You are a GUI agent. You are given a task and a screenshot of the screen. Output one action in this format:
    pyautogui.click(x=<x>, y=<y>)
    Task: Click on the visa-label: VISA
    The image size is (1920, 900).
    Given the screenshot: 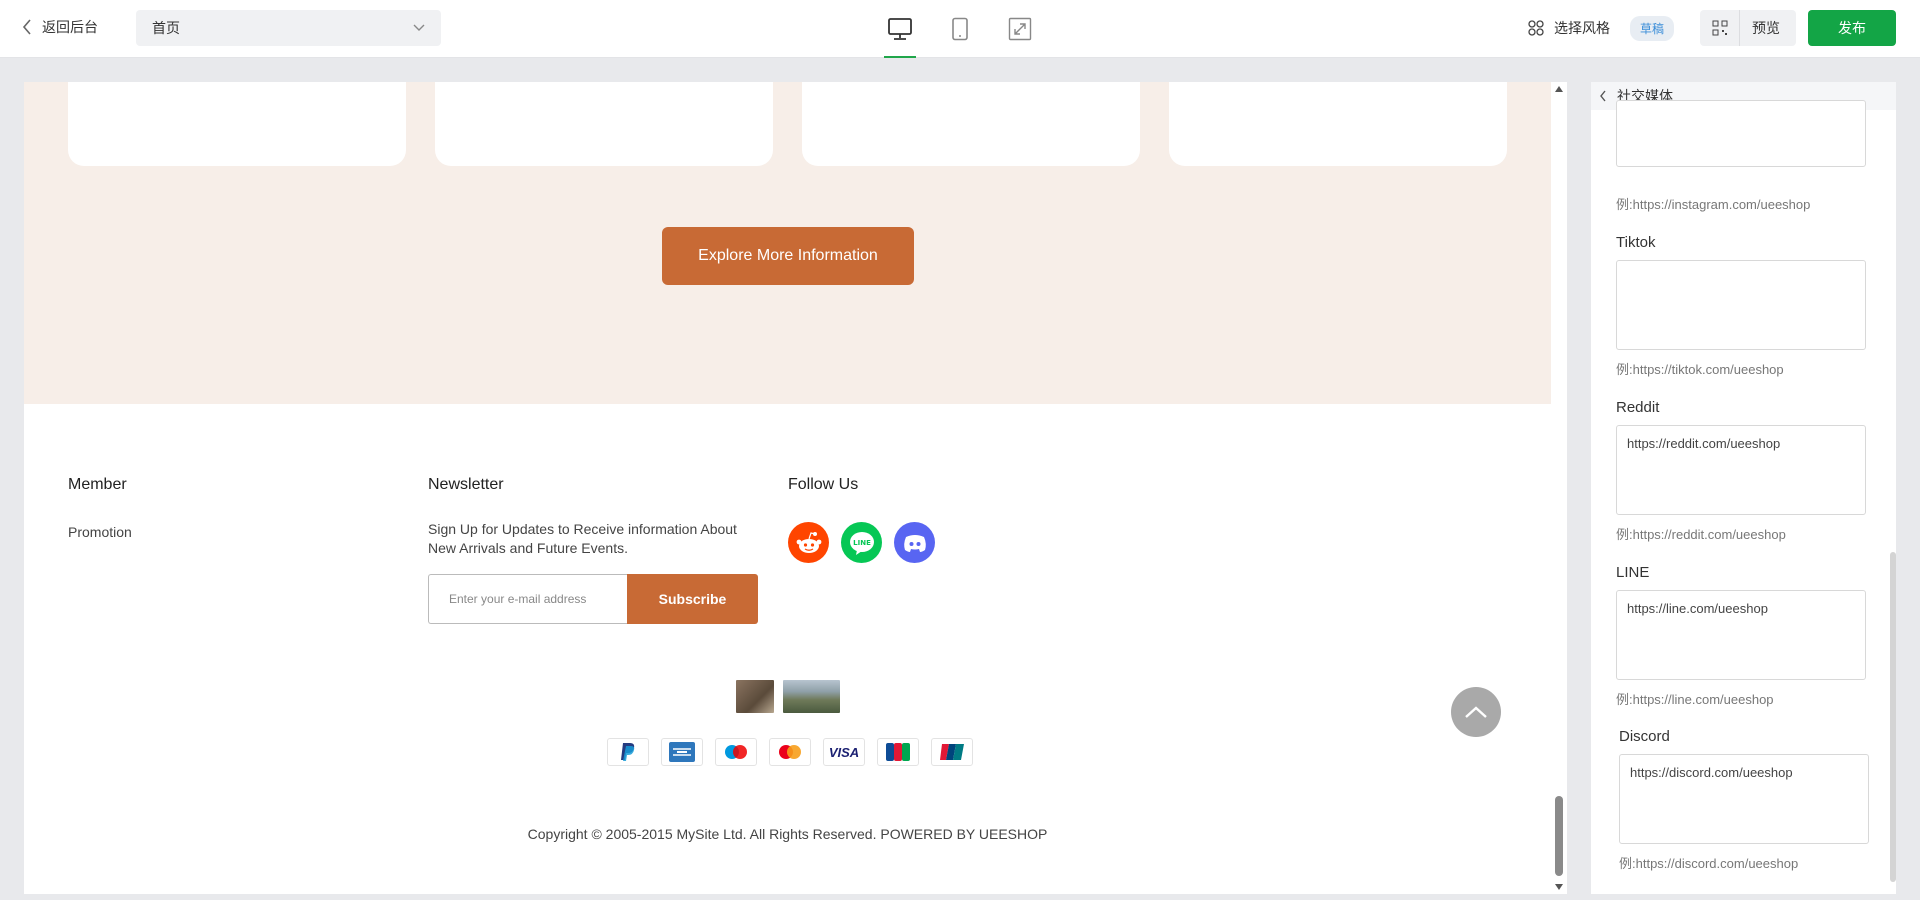 What is the action you would take?
    pyautogui.click(x=844, y=752)
    